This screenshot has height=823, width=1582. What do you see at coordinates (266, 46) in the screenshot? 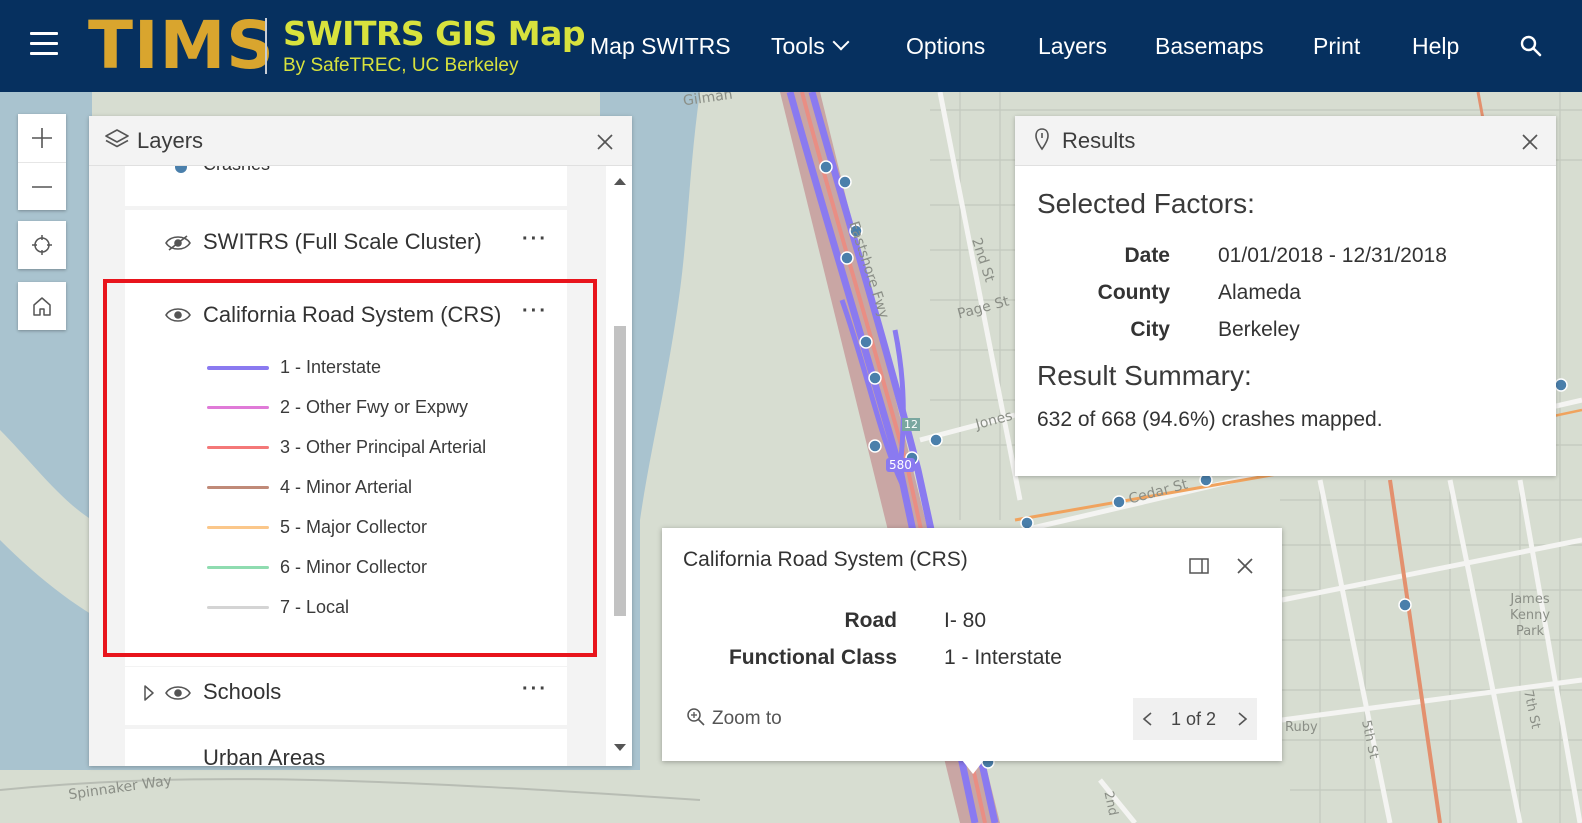
I see `brand-divider` at bounding box center [266, 46].